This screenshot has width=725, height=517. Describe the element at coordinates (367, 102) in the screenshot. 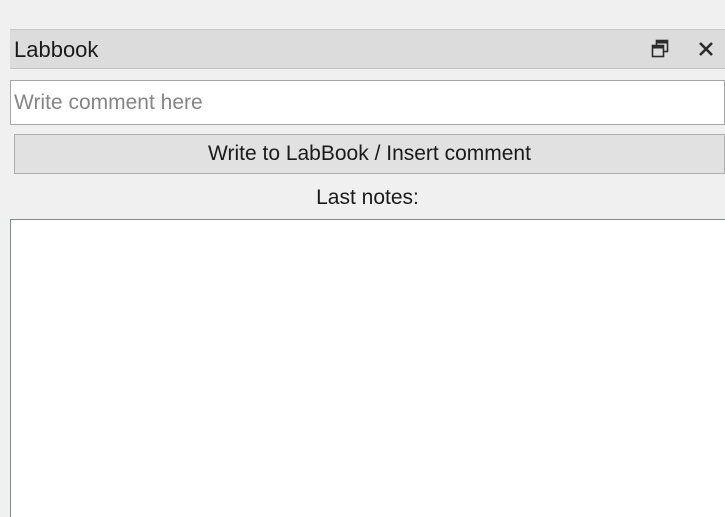

I see `comment-input` at that location.